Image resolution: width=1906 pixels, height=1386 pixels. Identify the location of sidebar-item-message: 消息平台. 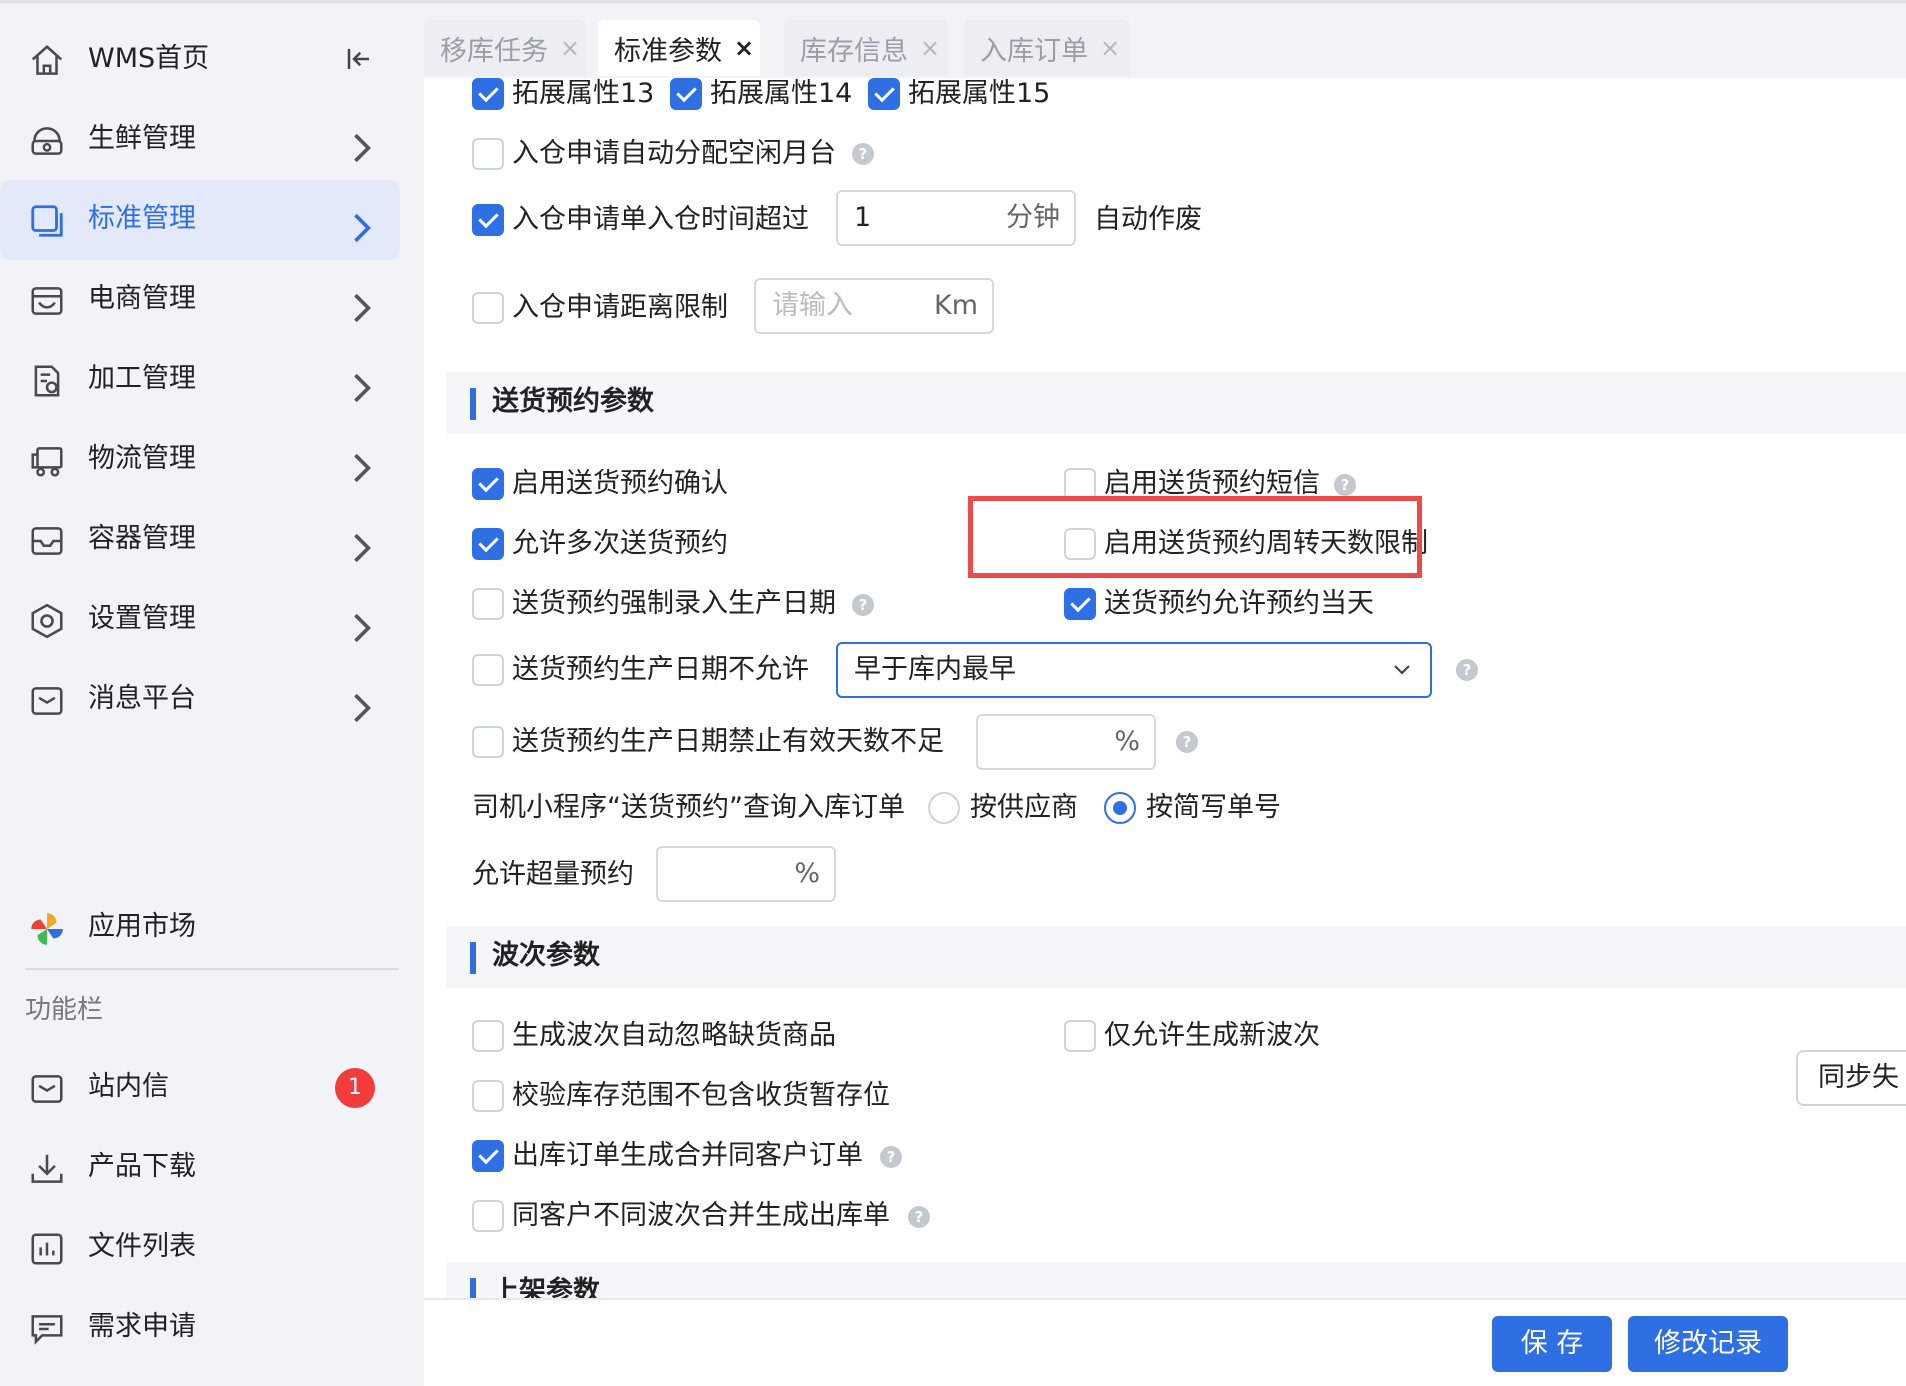
(200, 700).